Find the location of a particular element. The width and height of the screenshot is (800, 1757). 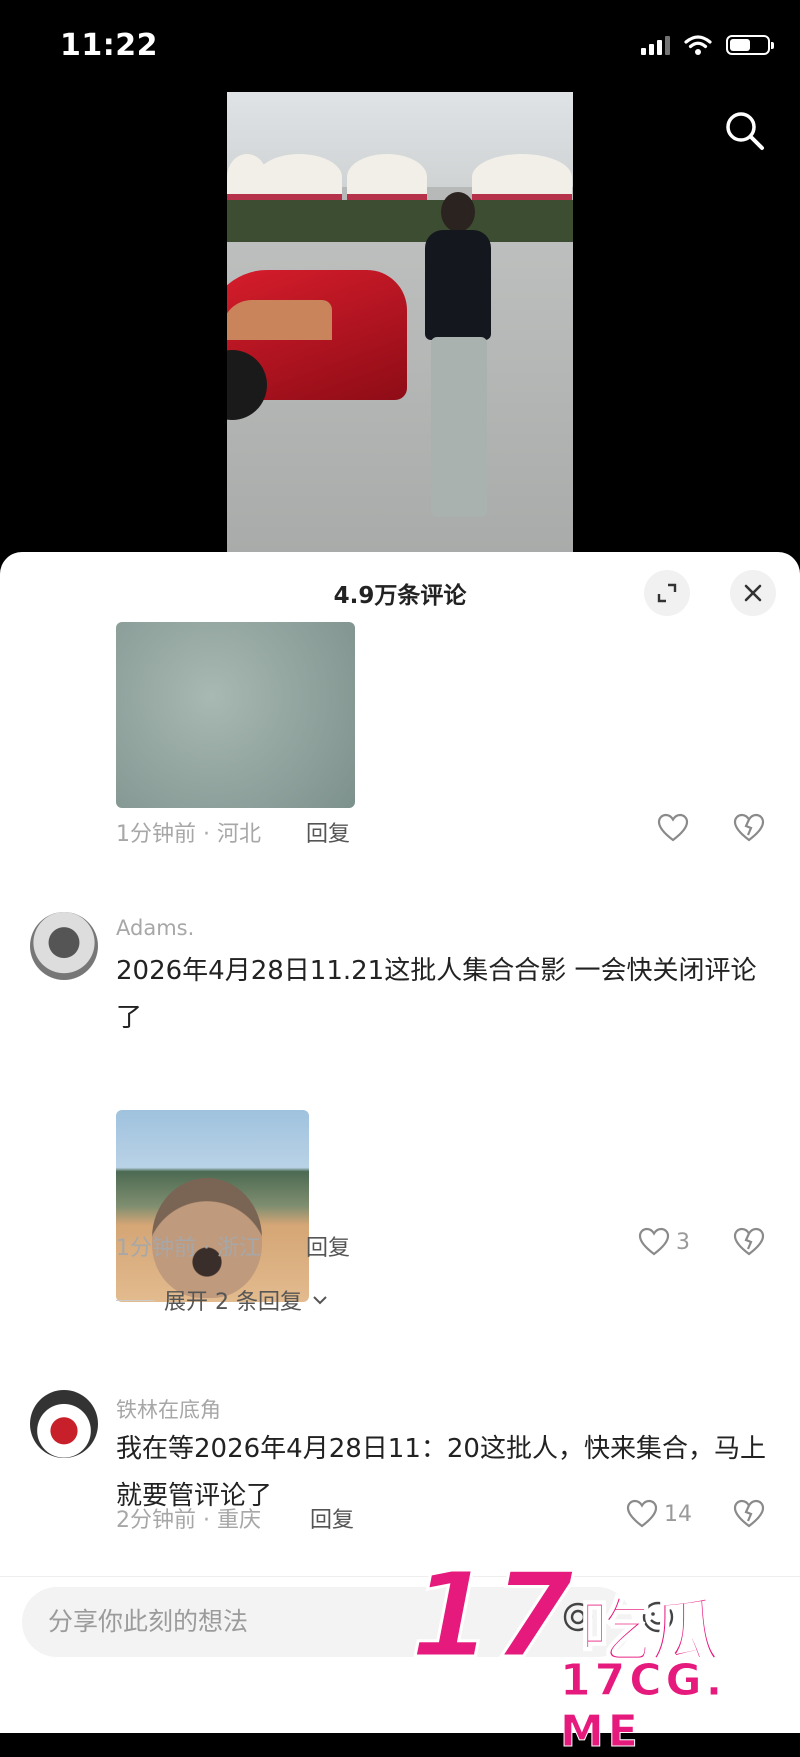

status-time: 11:22 is located at coordinates (109, 45).